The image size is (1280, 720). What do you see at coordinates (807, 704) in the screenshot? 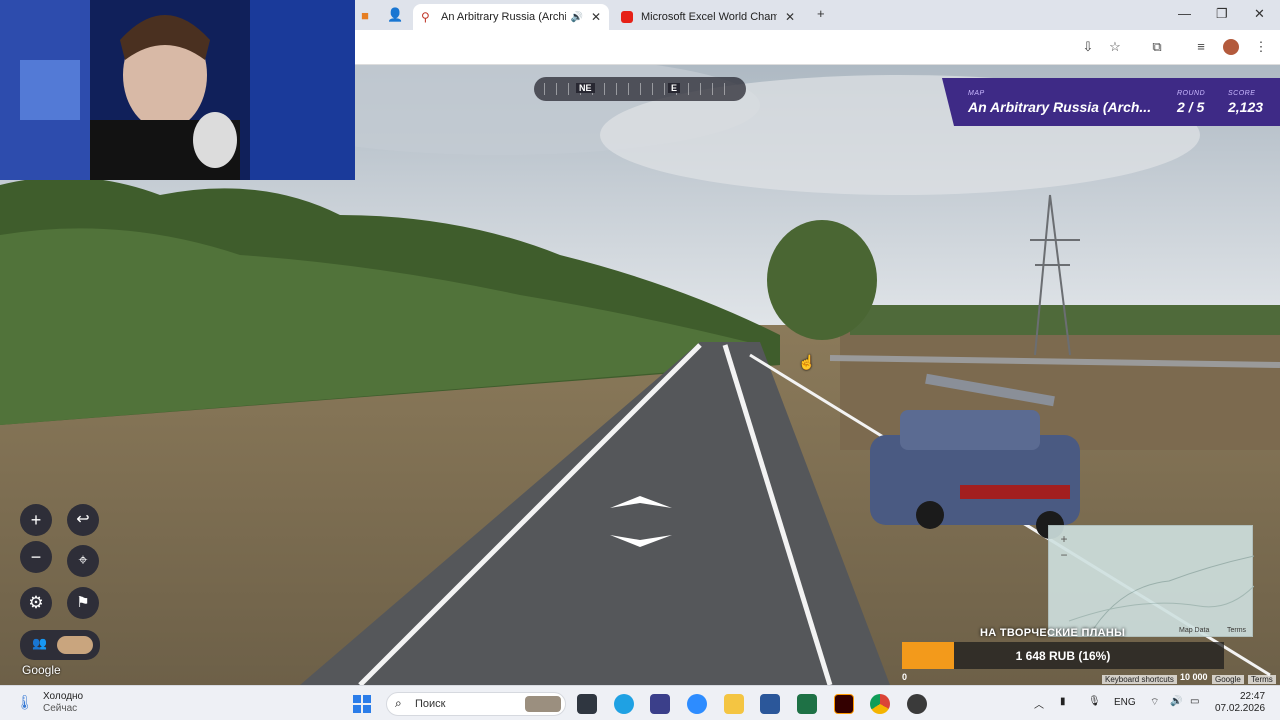
I see `excel-icon` at bounding box center [807, 704].